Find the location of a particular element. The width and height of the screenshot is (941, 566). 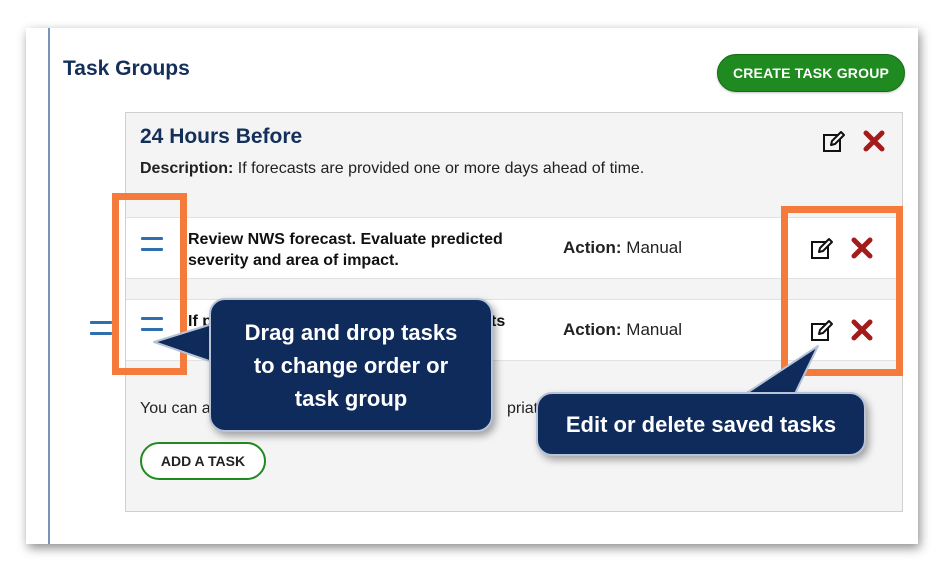

edit-delete-callout-text: Edit or delete saved tasks is located at coordinates (701, 424).